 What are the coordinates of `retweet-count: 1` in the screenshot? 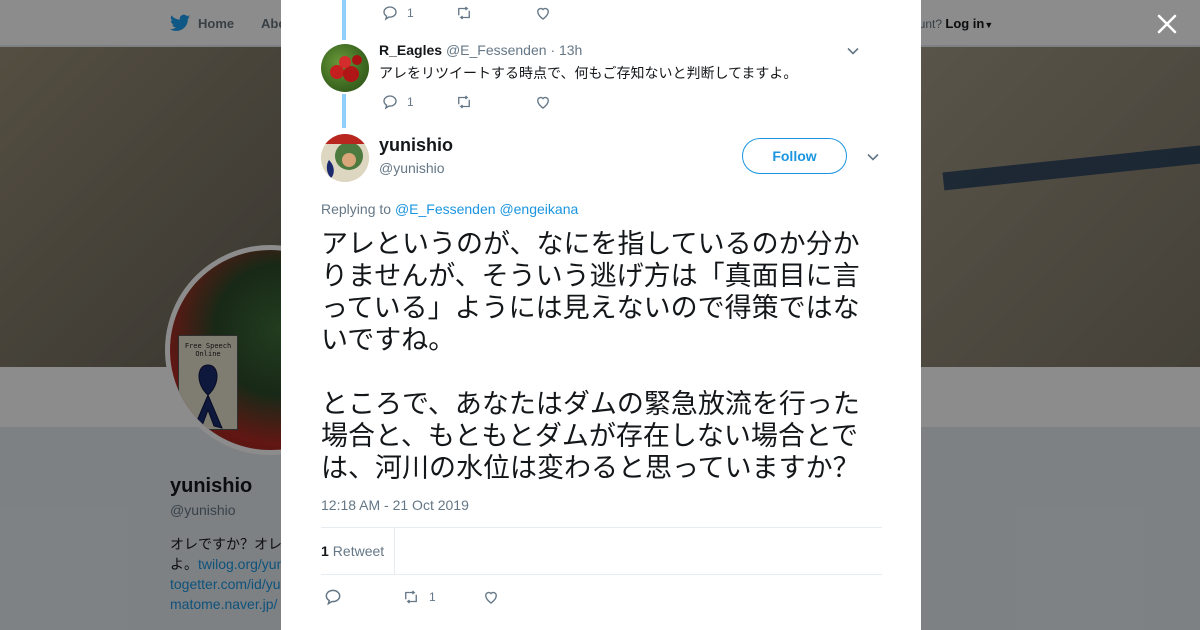 It's located at (432, 597).